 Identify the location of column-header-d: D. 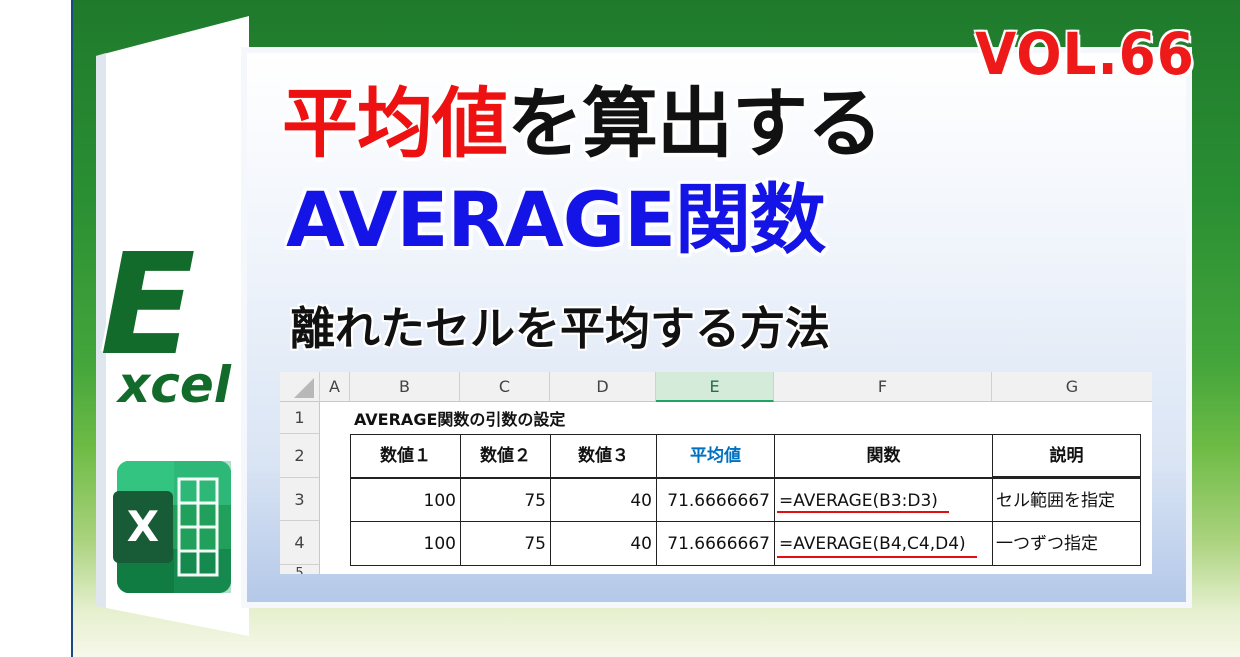
(603, 387).